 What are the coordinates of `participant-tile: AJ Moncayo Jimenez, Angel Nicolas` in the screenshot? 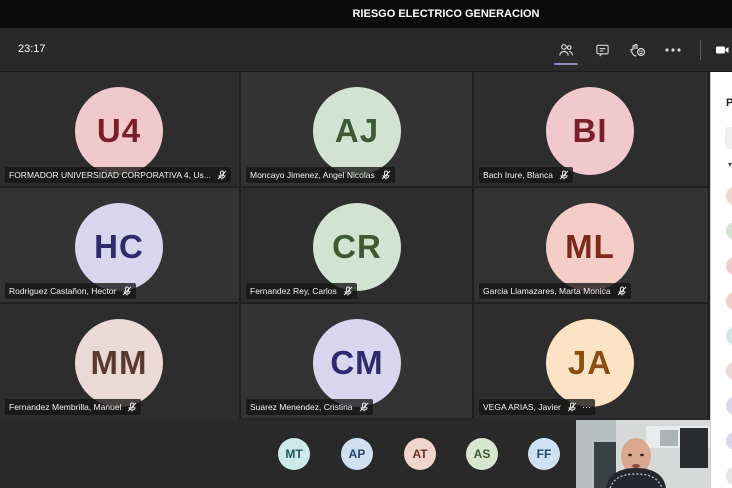 It's located at (356, 129).